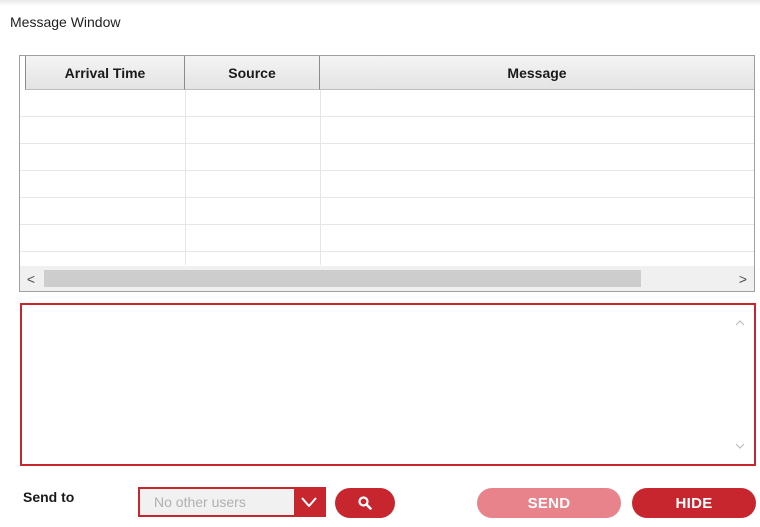 The image size is (760, 527). Describe the element at coordinates (200, 502) in the screenshot. I see `recipient-selected-value: No other users` at that location.